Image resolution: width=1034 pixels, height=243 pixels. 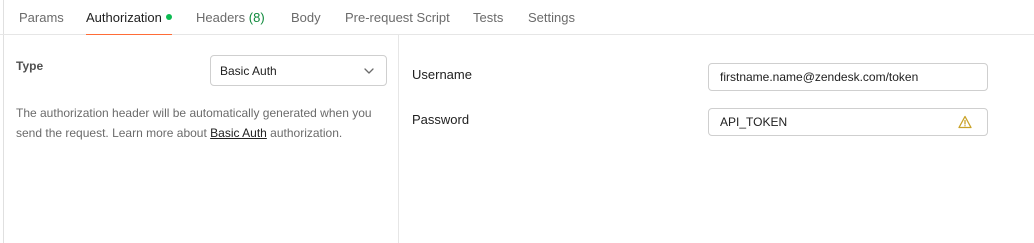 What do you see at coordinates (488, 17) in the screenshot?
I see `tab-tests-label: Tests` at bounding box center [488, 17].